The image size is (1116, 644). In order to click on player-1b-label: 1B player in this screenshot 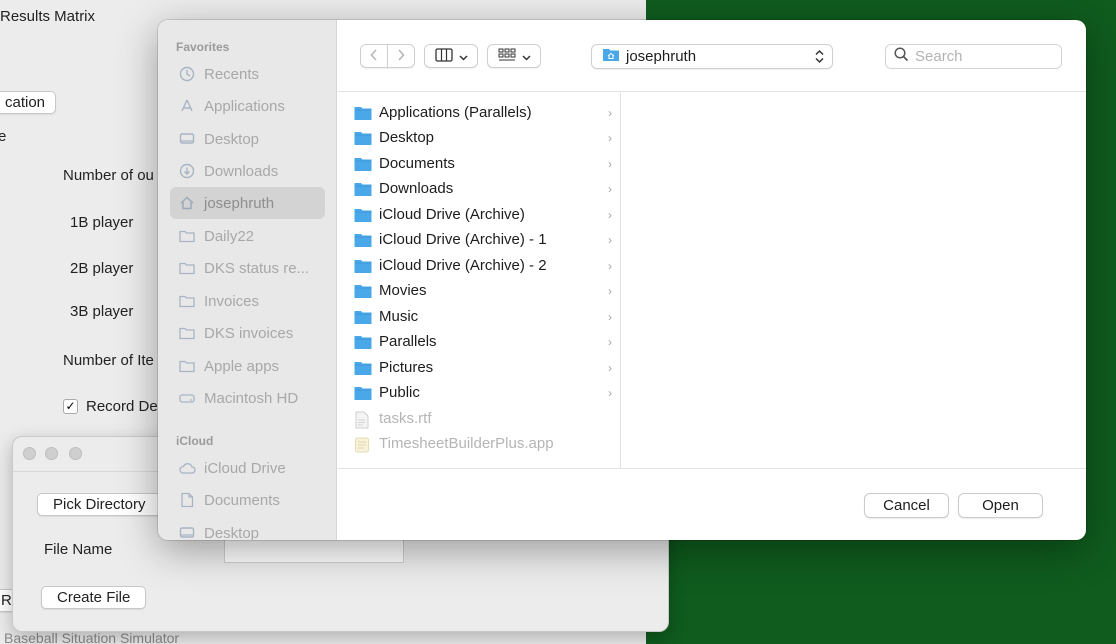, I will do `click(102, 222)`.